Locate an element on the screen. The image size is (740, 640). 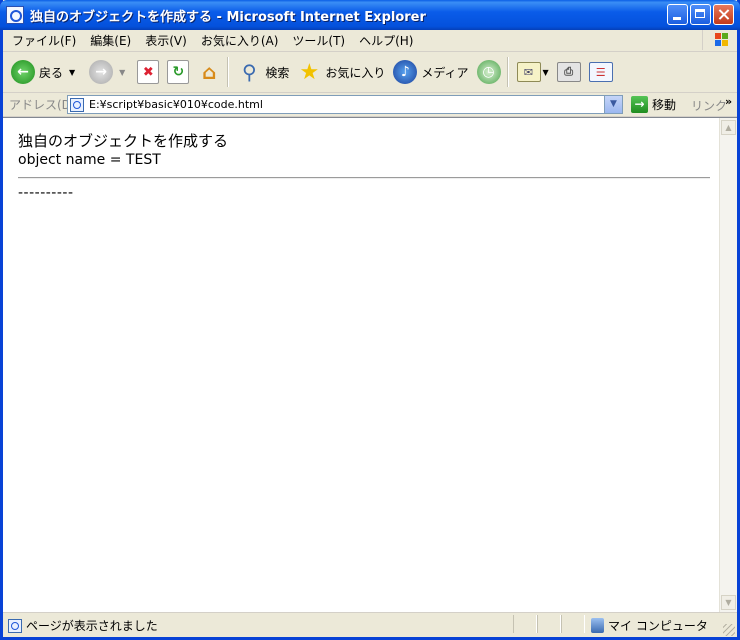
forward-button: → ▼ is located at coordinates (107, 72).